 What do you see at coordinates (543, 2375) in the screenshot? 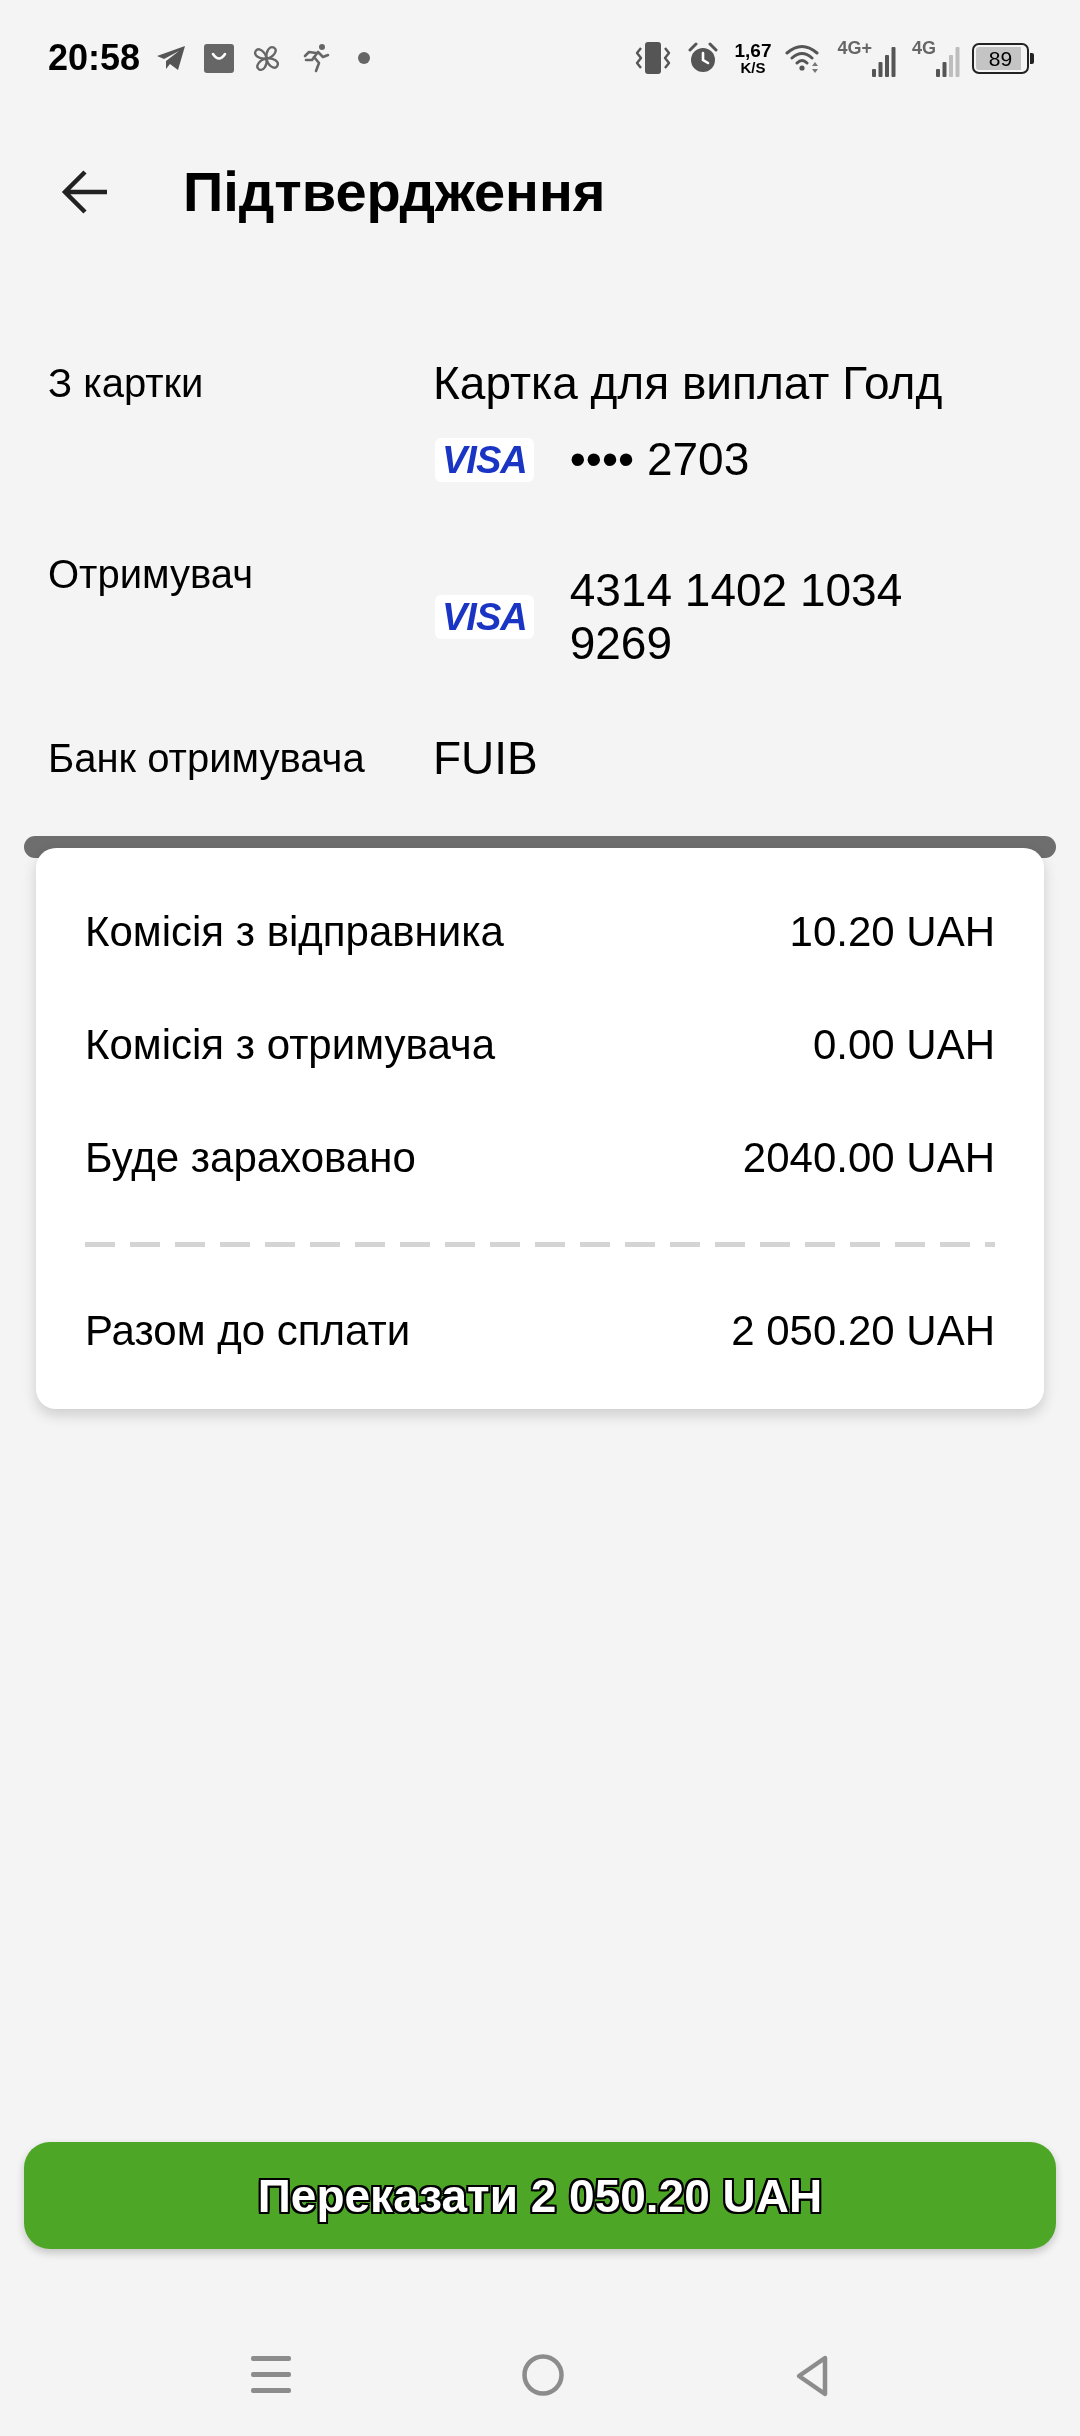
I see `home-icon` at bounding box center [543, 2375].